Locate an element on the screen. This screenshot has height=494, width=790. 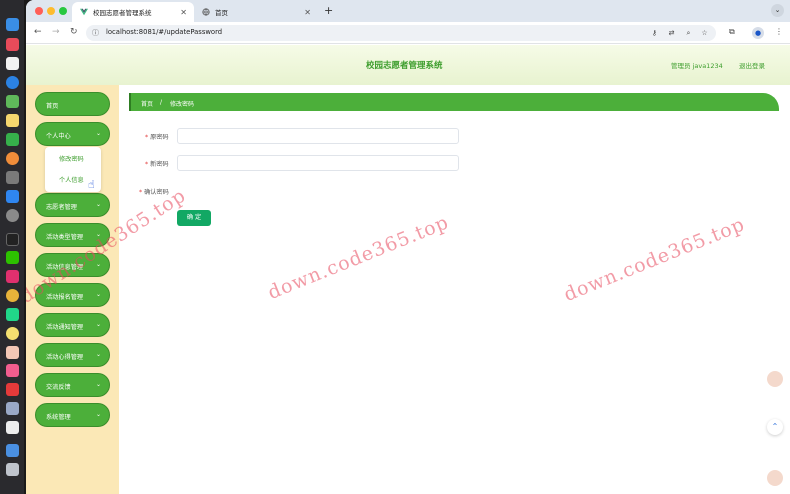
wechat-icon is located at coordinates (12, 257).